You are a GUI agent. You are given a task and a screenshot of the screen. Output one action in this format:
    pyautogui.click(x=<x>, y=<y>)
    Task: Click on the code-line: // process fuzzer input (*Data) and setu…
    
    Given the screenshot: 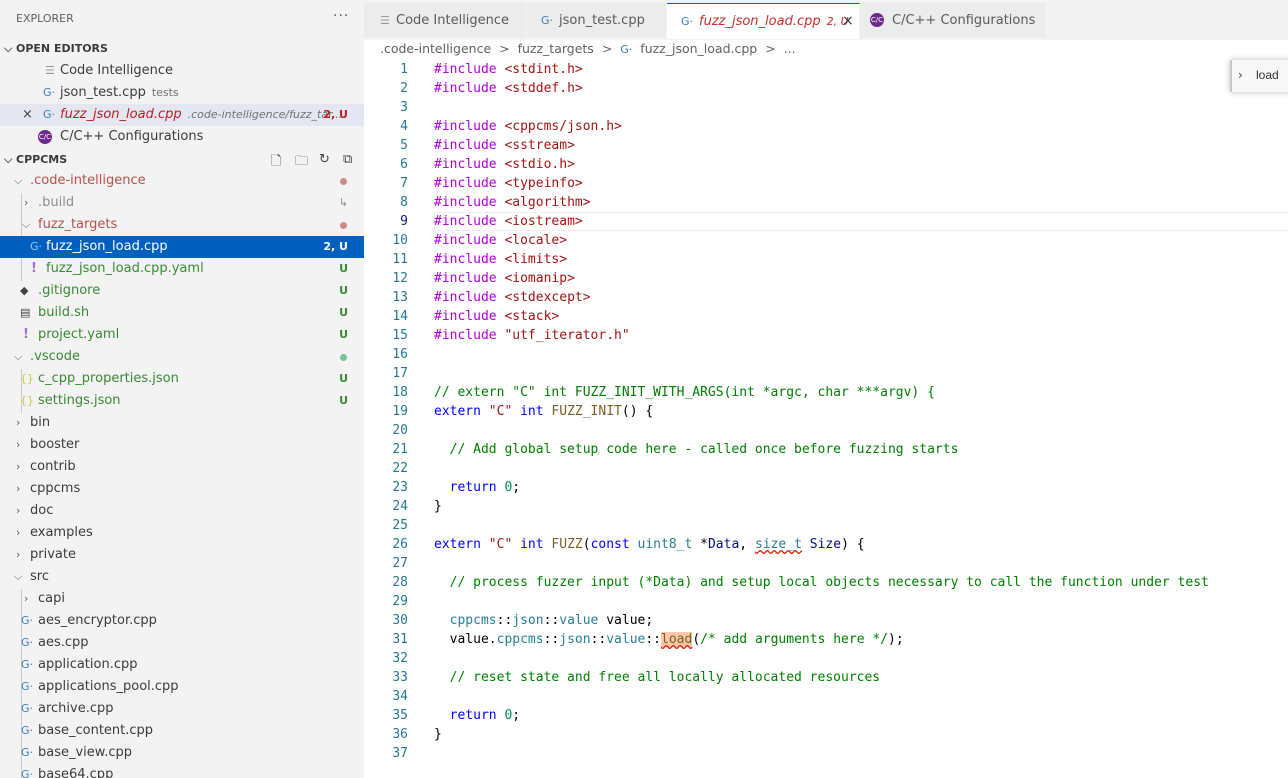 What is the action you would take?
    pyautogui.click(x=821, y=582)
    